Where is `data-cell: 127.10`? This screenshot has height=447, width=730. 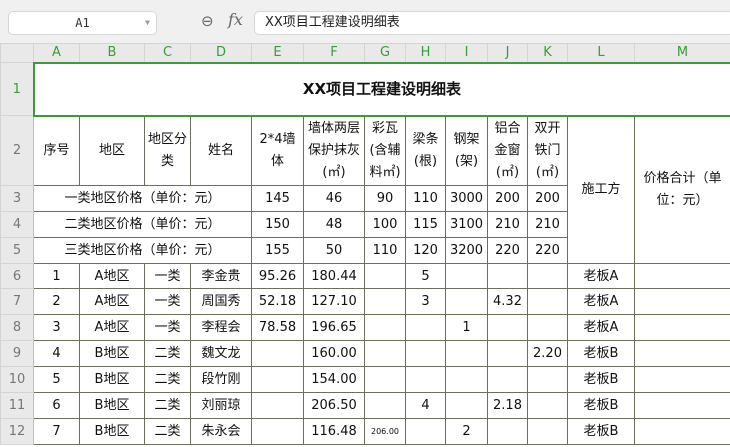 data-cell: 127.10 is located at coordinates (334, 301).